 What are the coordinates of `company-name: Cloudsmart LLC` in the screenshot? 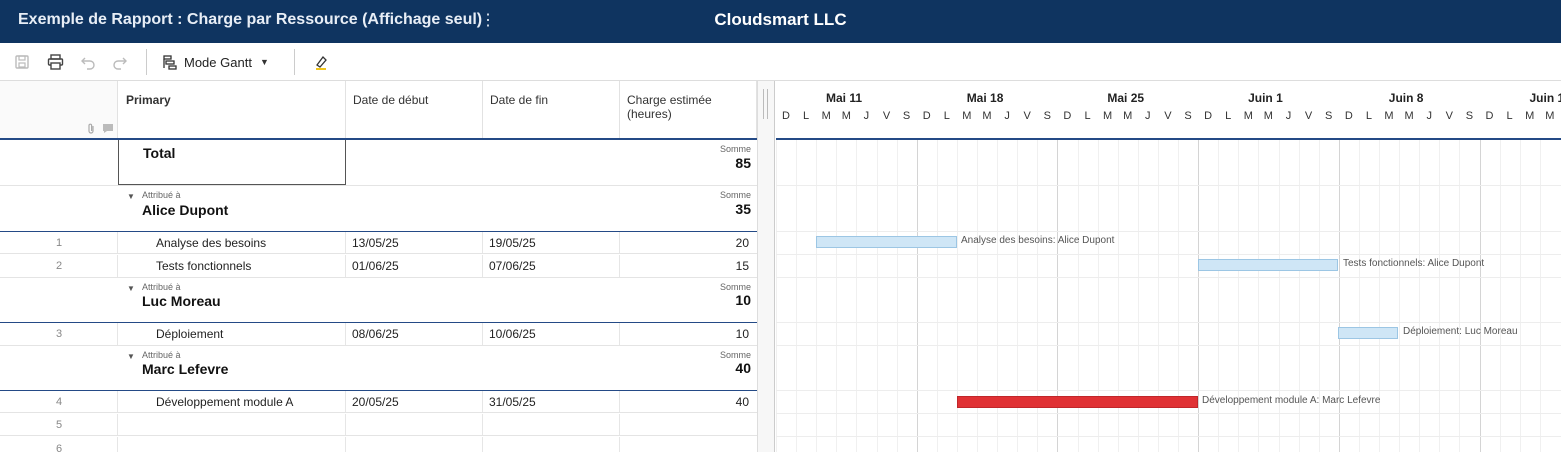 It's located at (780, 19).